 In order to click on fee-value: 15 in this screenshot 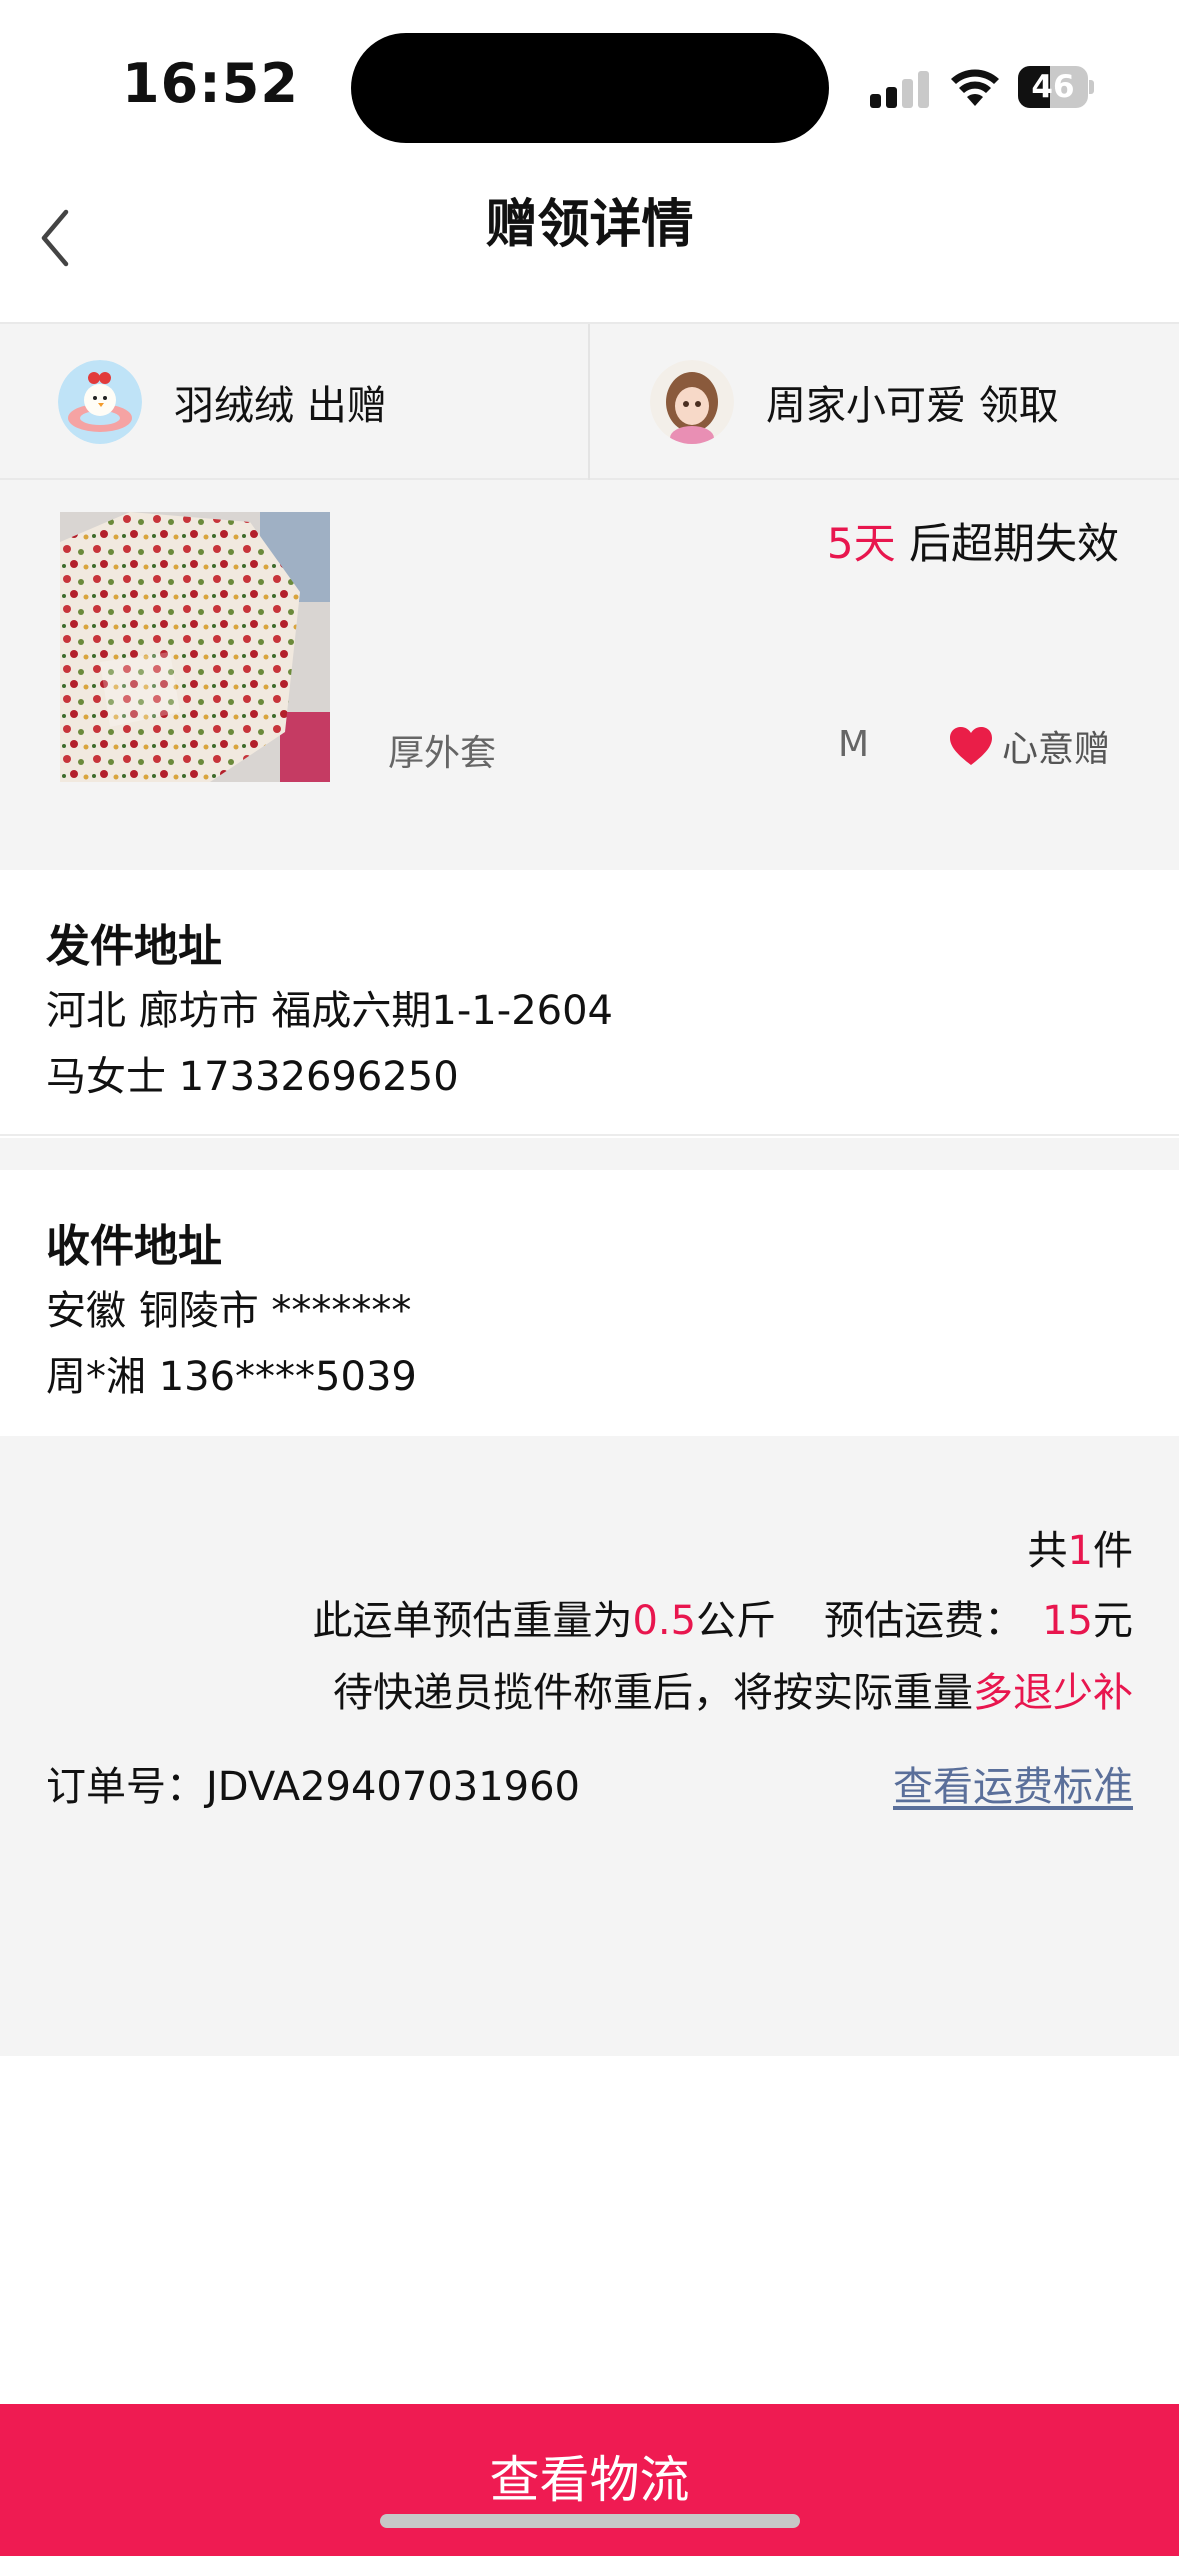, I will do `click(1067, 1621)`.